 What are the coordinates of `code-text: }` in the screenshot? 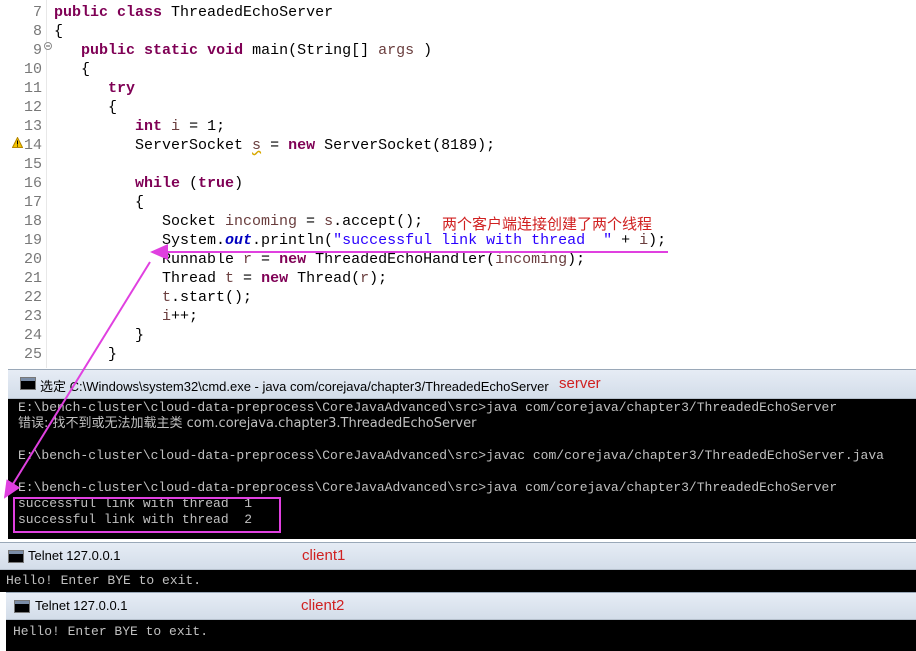 It's located at (99, 335).